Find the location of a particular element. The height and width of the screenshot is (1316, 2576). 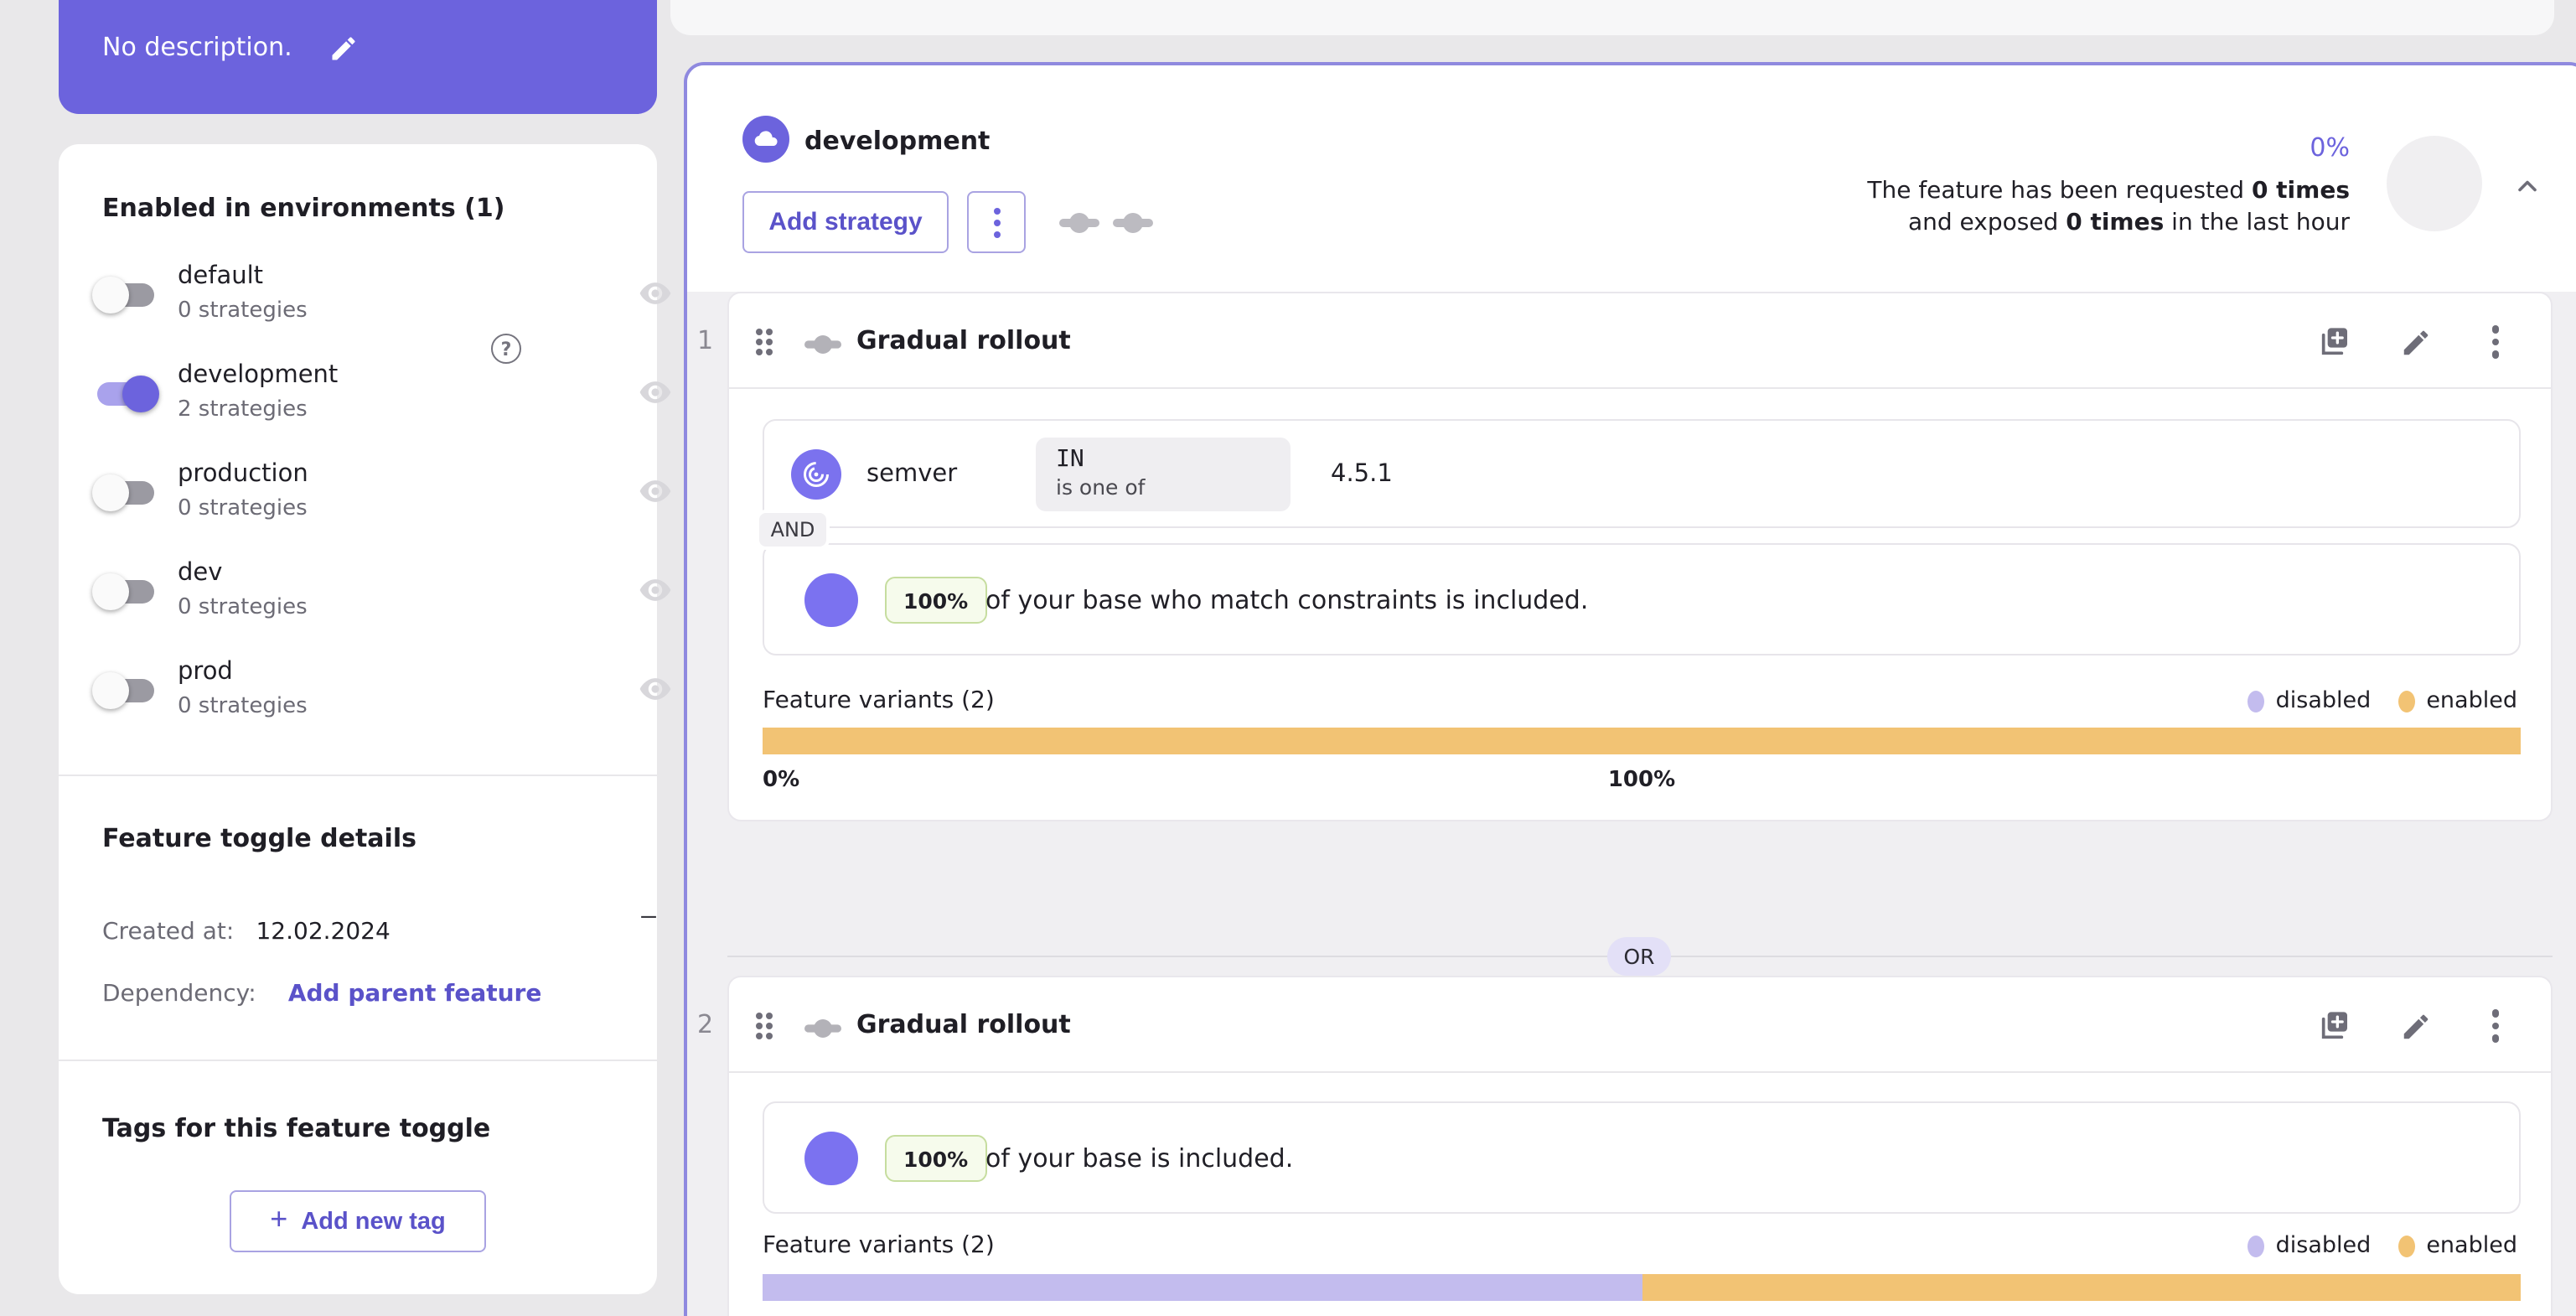

toggle-default is located at coordinates (125, 295).